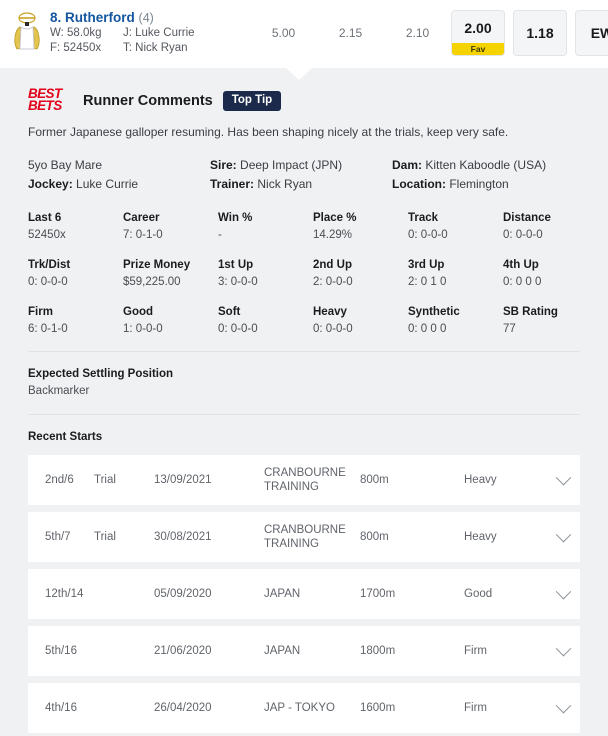  What do you see at coordinates (138, 312) in the screenshot?
I see `stat-label: Good` at bounding box center [138, 312].